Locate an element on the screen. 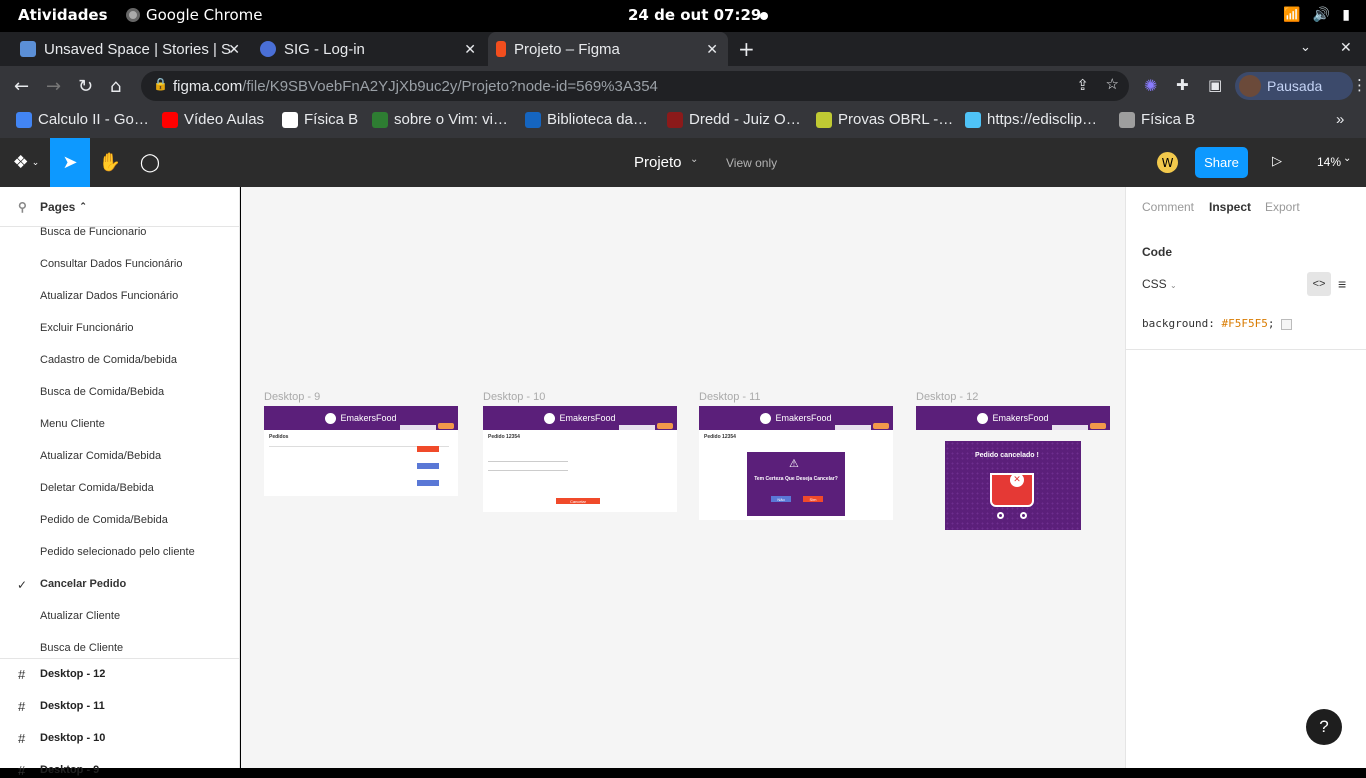 Image resolution: width=1366 pixels, height=778 pixels. language-select: CSS ⌄ is located at coordinates (1159, 284).